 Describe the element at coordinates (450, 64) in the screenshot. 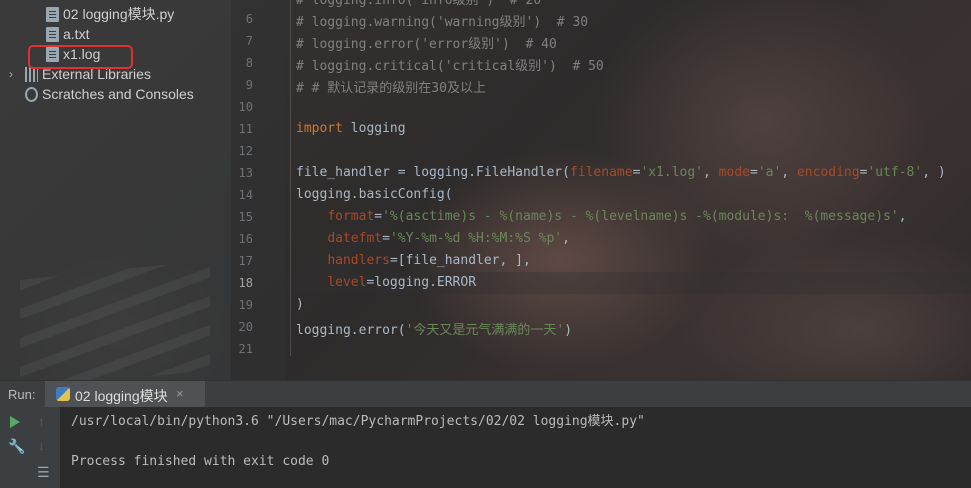

I see `code-line: # logging.critical('critical级别') # 50` at that location.